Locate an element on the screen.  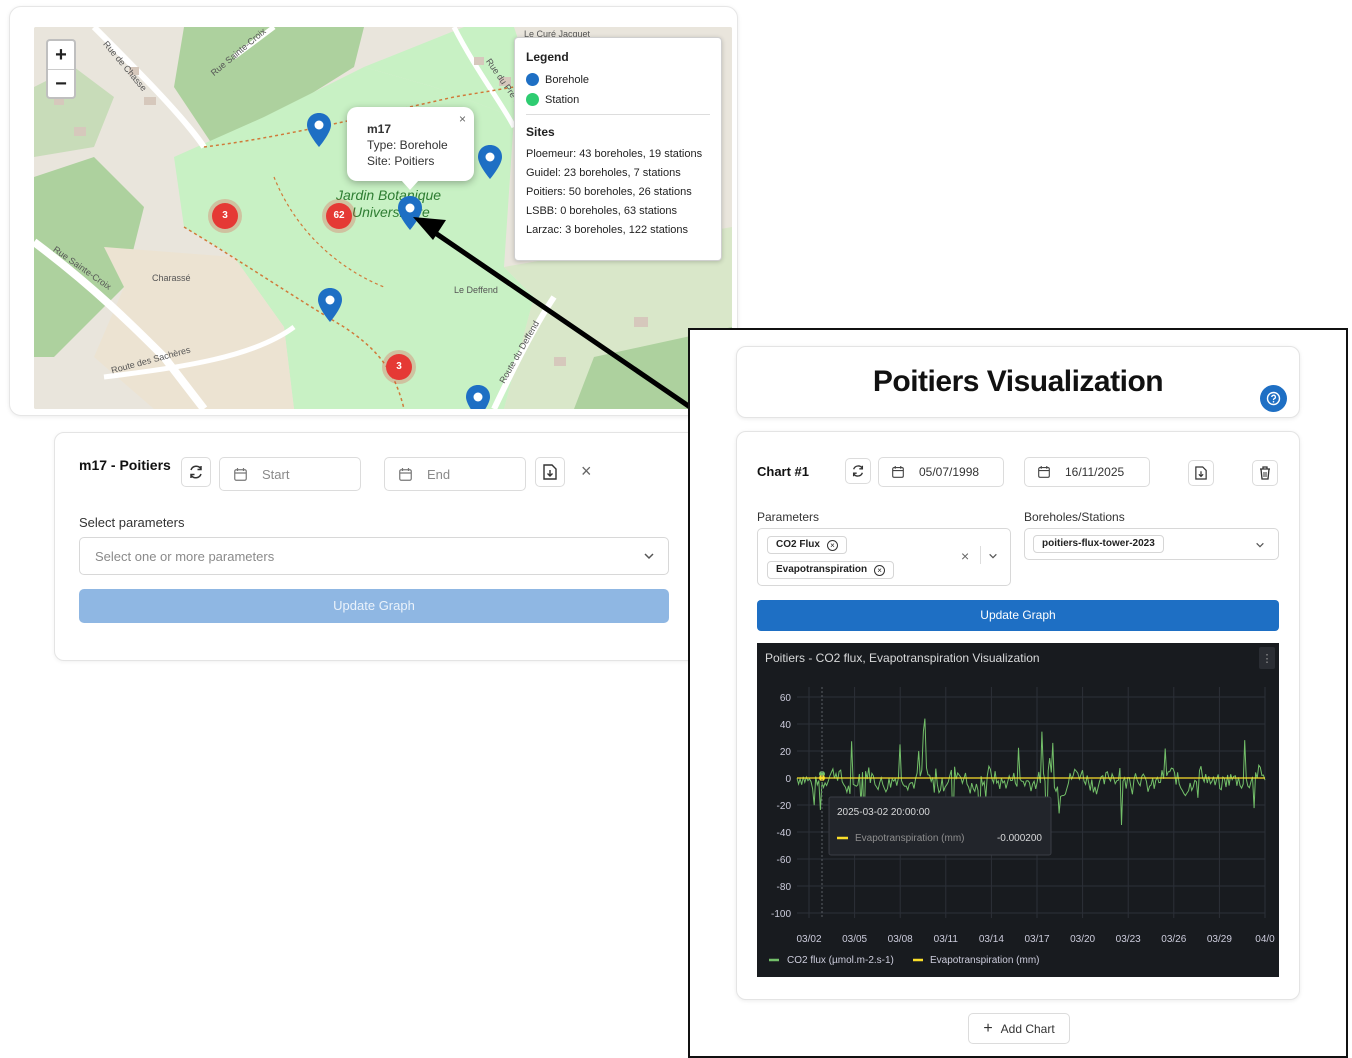
delete-chart-button is located at coordinates (1265, 473).